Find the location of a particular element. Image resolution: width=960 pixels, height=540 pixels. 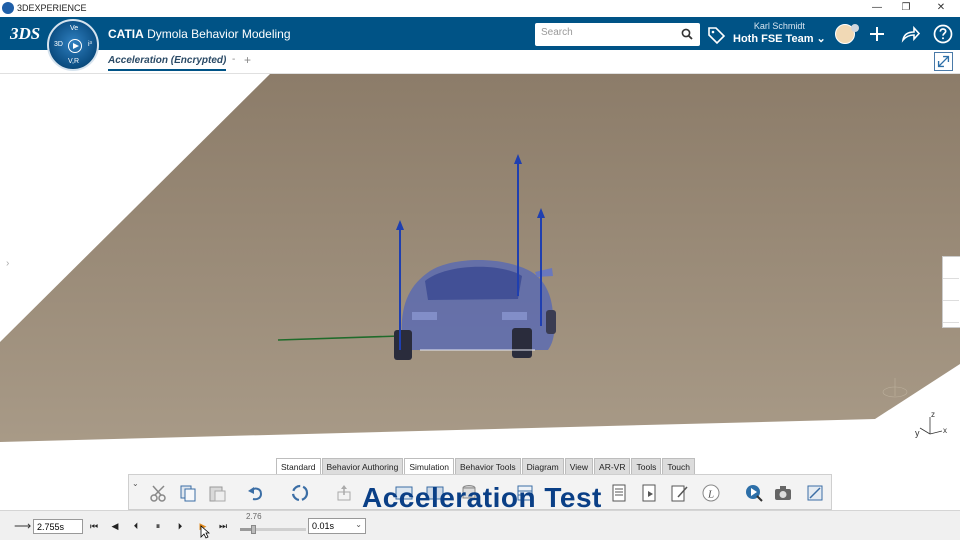

share-icon is located at coordinates (910, 34).